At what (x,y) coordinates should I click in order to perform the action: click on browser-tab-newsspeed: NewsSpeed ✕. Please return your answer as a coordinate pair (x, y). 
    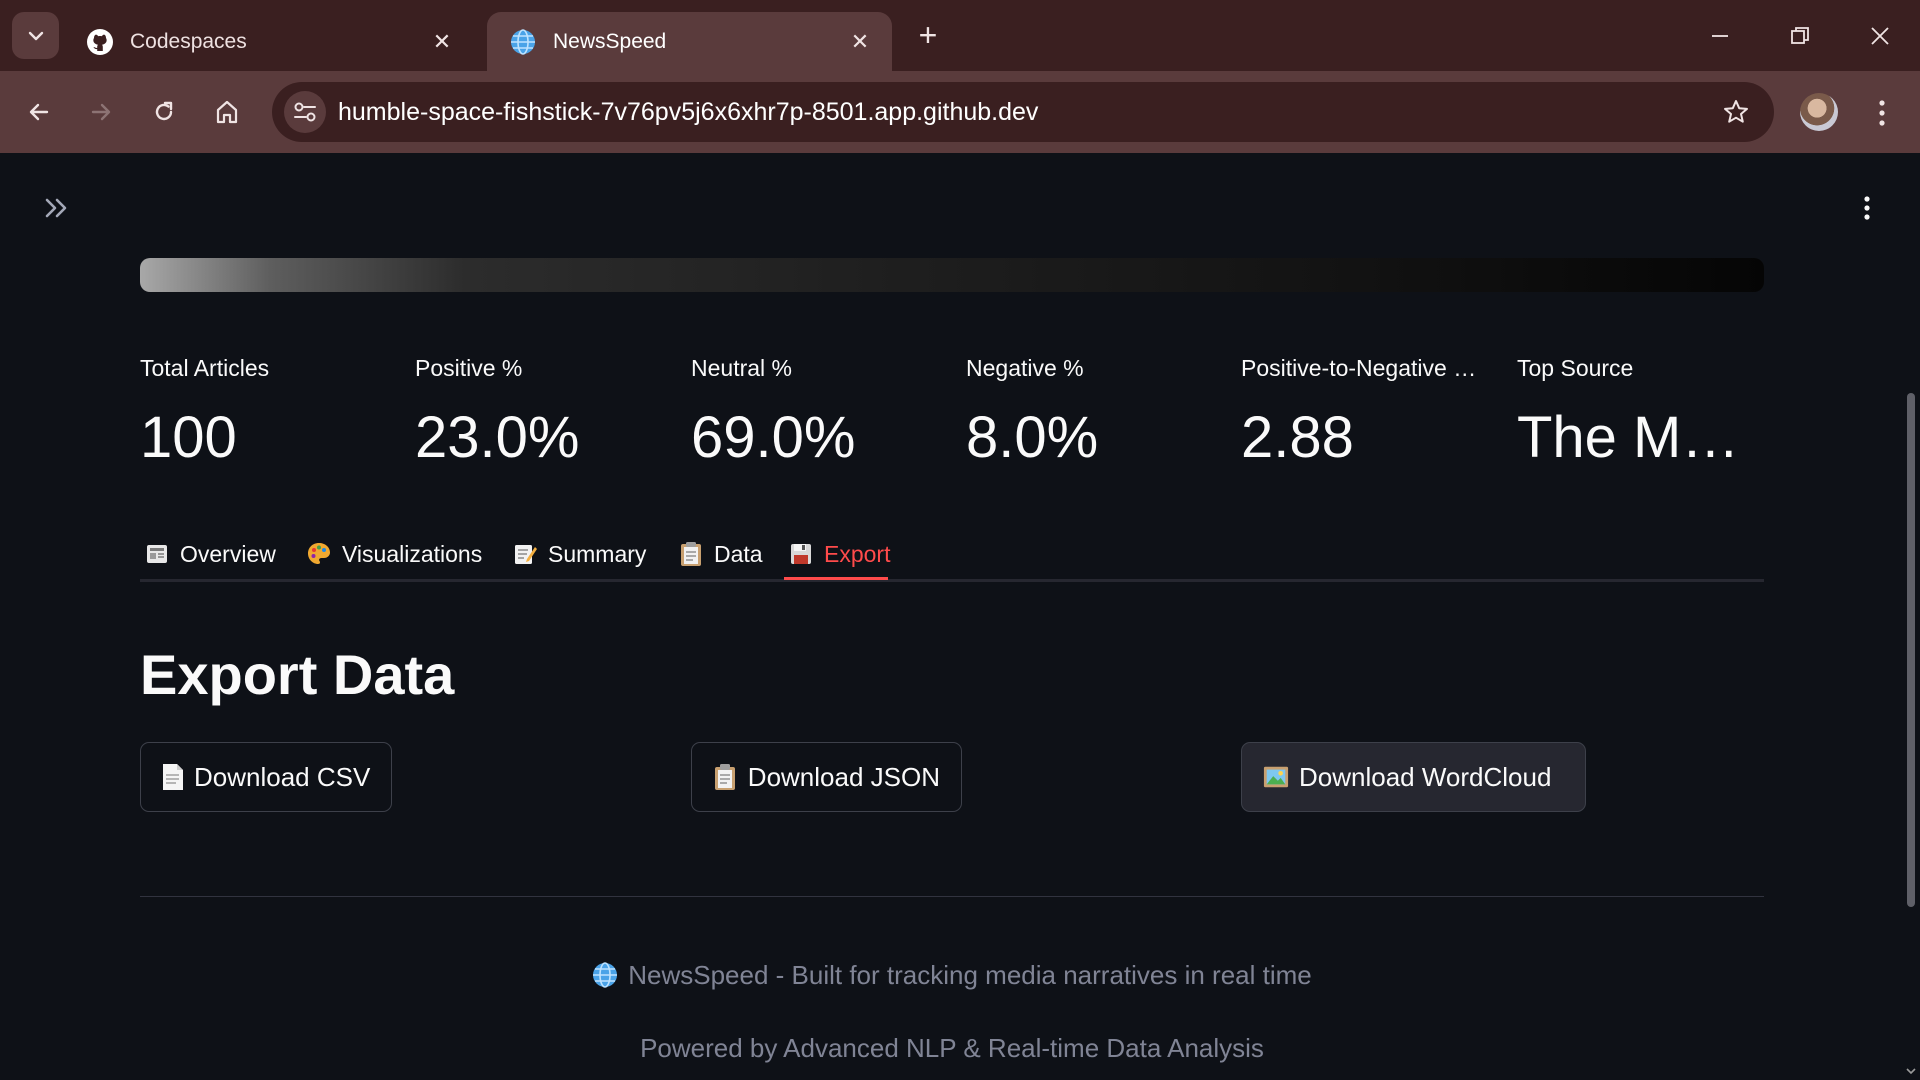
    Looking at the image, I should click on (689, 41).